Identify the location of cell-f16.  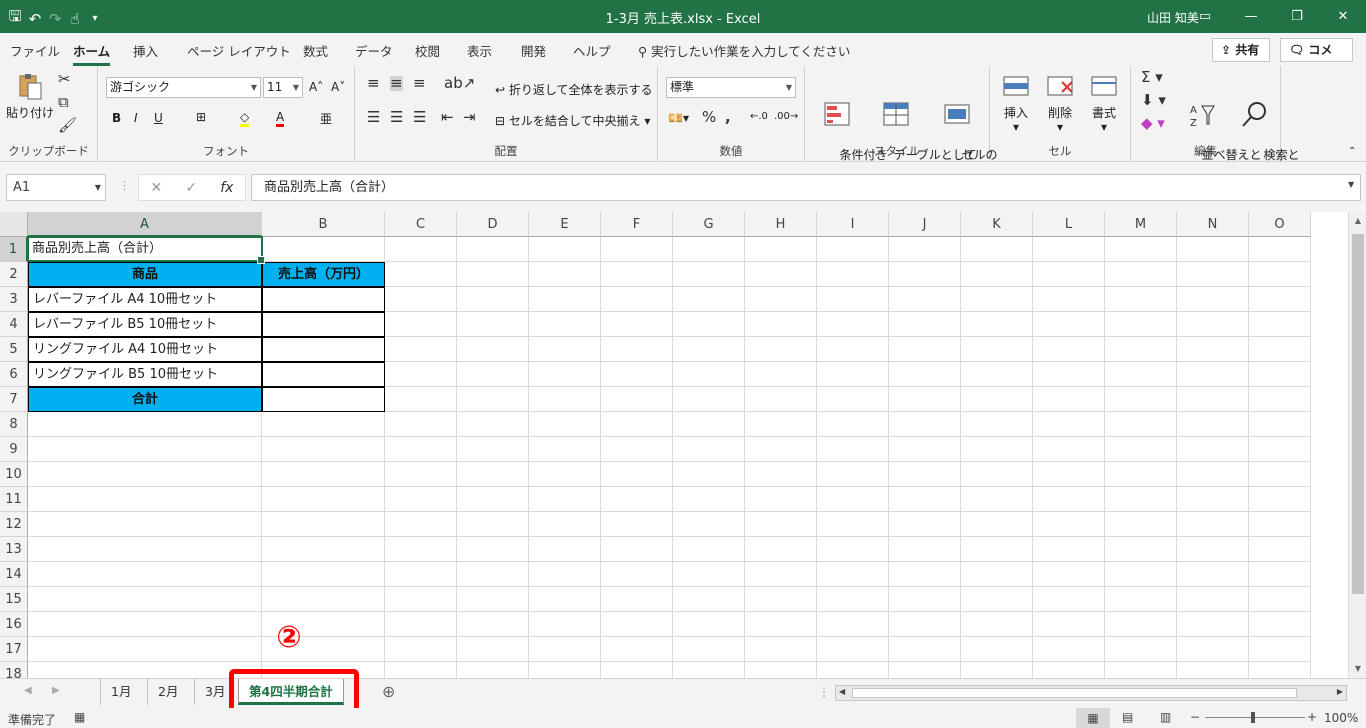
(637, 624).